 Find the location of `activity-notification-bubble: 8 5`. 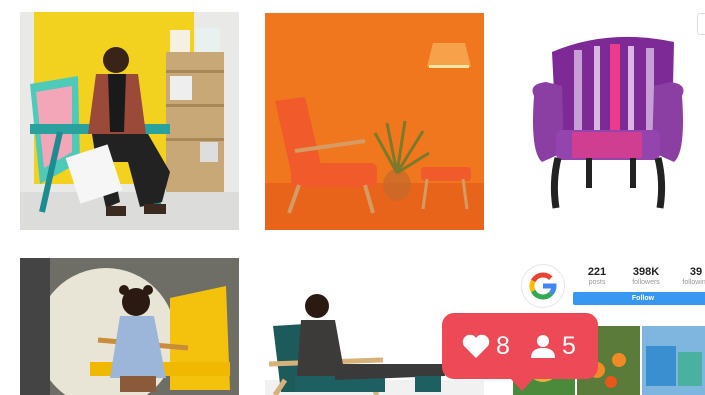

activity-notification-bubble: 8 5 is located at coordinates (520, 352).